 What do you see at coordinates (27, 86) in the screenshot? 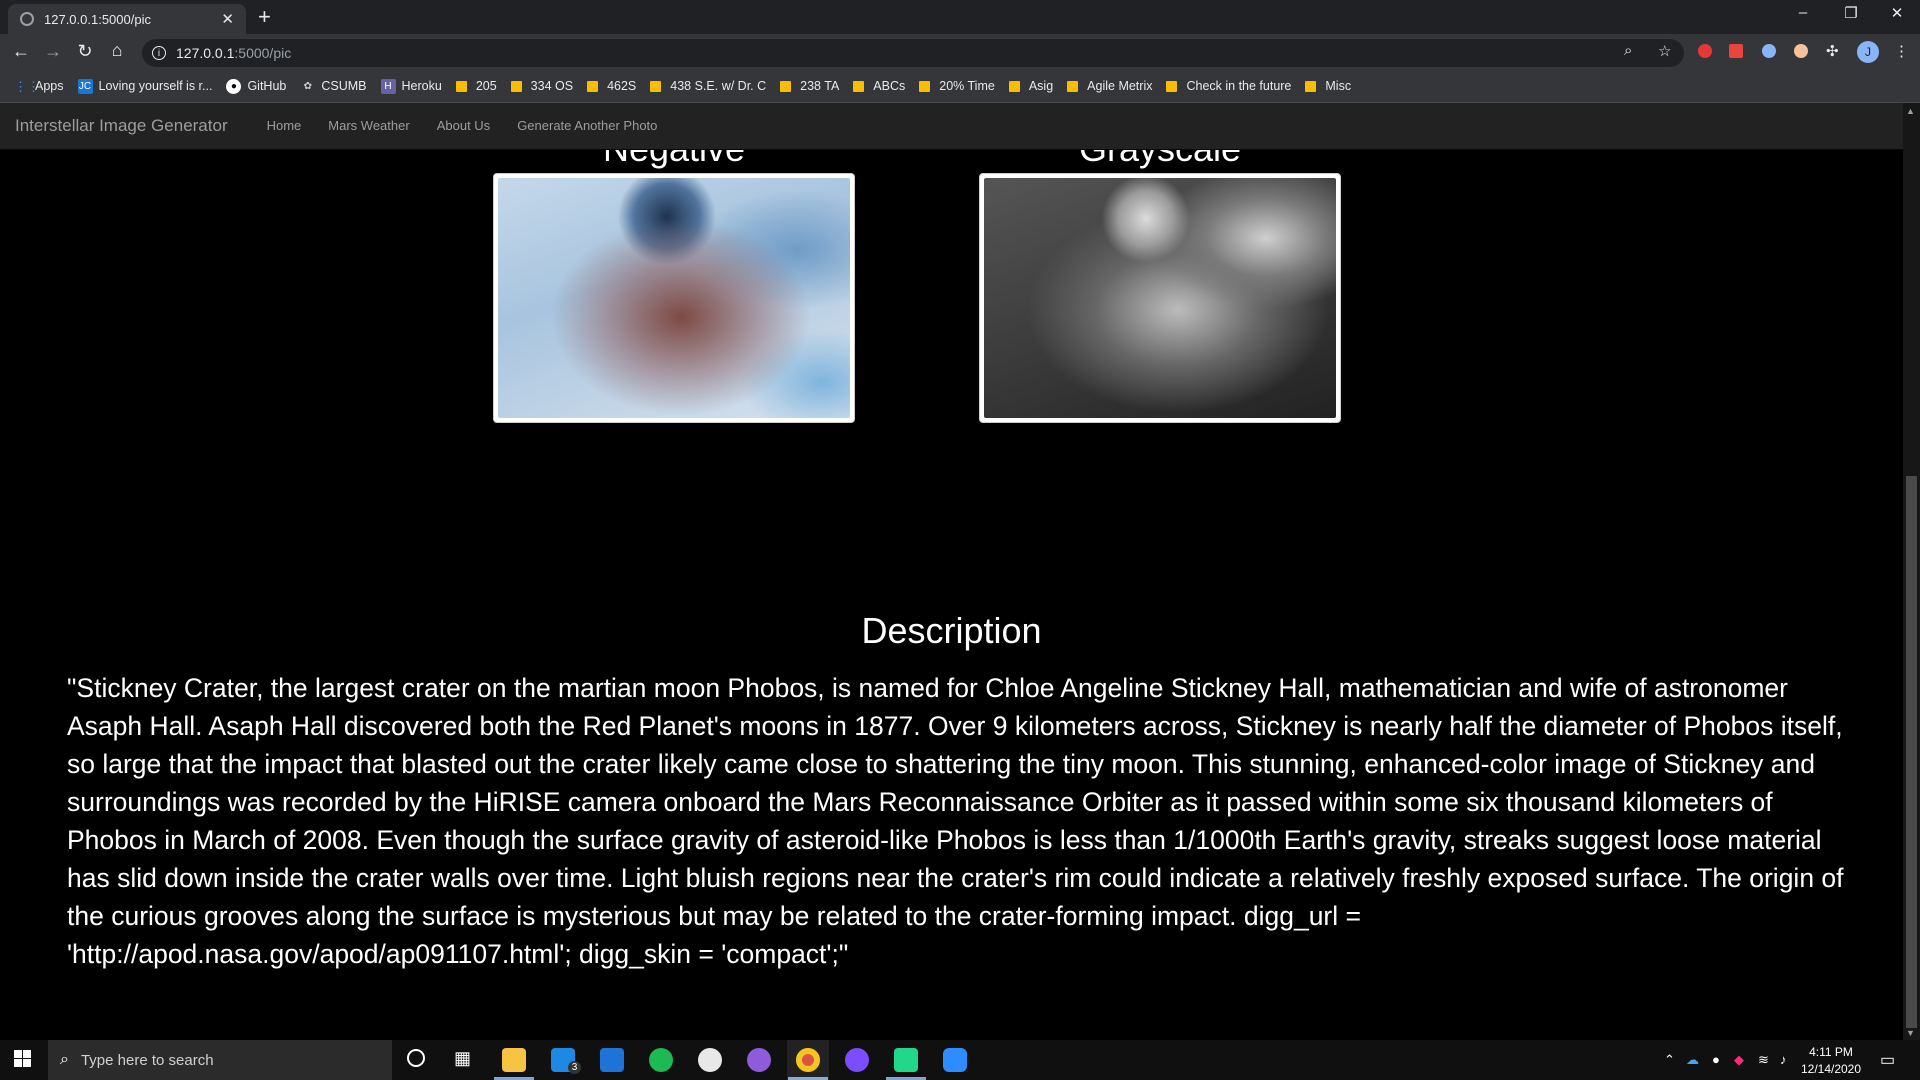
I see `apps-grid-icon: ⋮⋮` at bounding box center [27, 86].